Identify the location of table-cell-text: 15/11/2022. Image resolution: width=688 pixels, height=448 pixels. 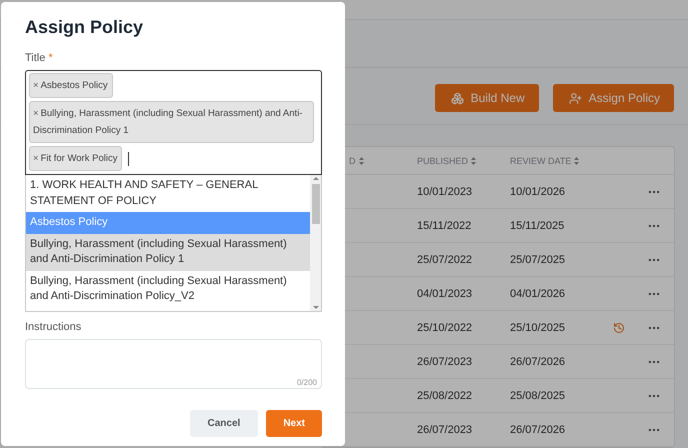
(444, 226).